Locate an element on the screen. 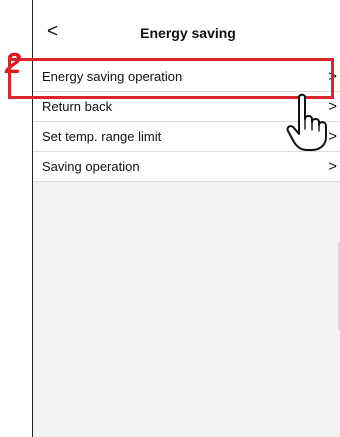  hand-pointer-icon is located at coordinates (306, 122).